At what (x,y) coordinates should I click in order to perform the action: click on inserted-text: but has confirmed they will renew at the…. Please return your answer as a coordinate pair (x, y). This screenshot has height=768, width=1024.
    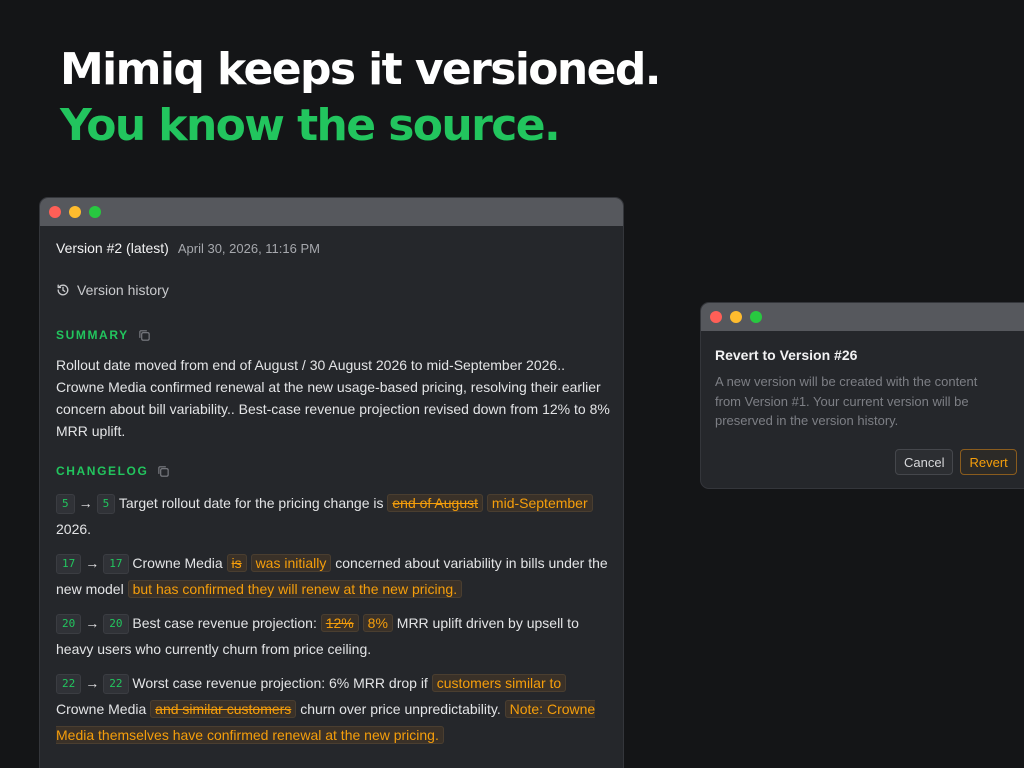
    Looking at the image, I should click on (295, 589).